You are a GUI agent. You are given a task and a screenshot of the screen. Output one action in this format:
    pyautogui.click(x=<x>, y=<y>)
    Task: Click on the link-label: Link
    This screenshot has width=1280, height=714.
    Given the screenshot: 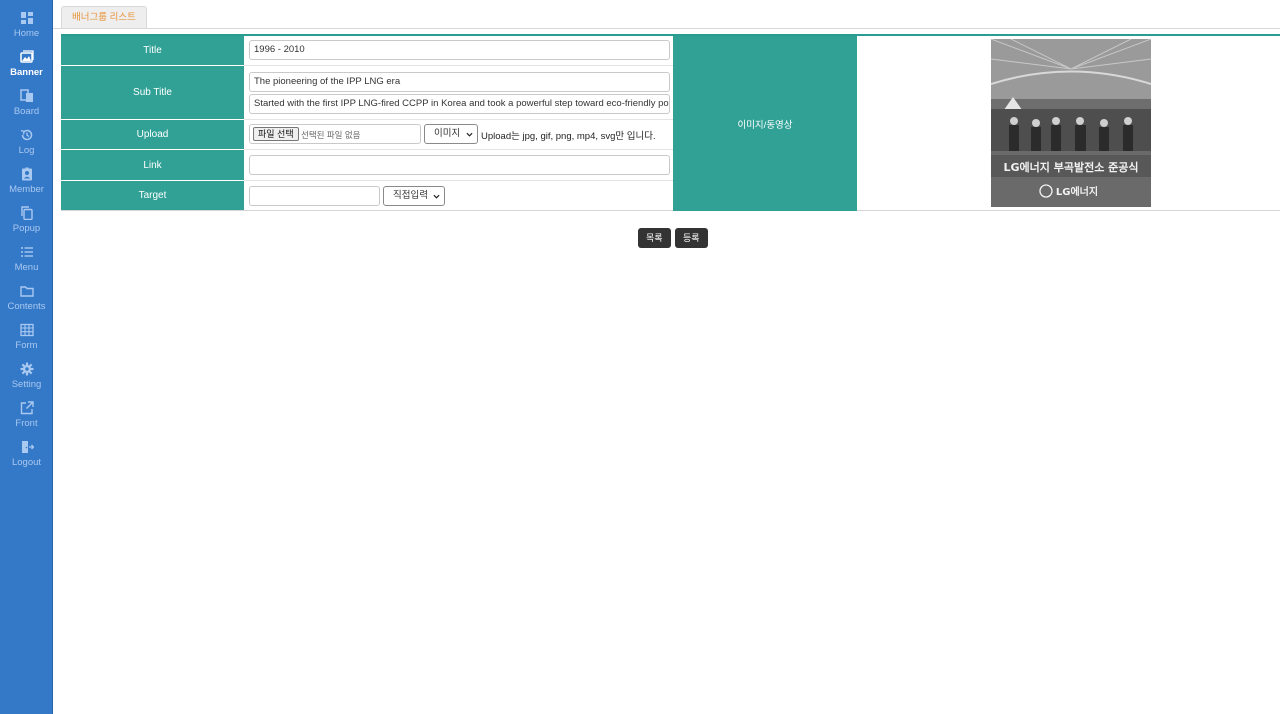 What is the action you would take?
    pyautogui.click(x=152, y=165)
    